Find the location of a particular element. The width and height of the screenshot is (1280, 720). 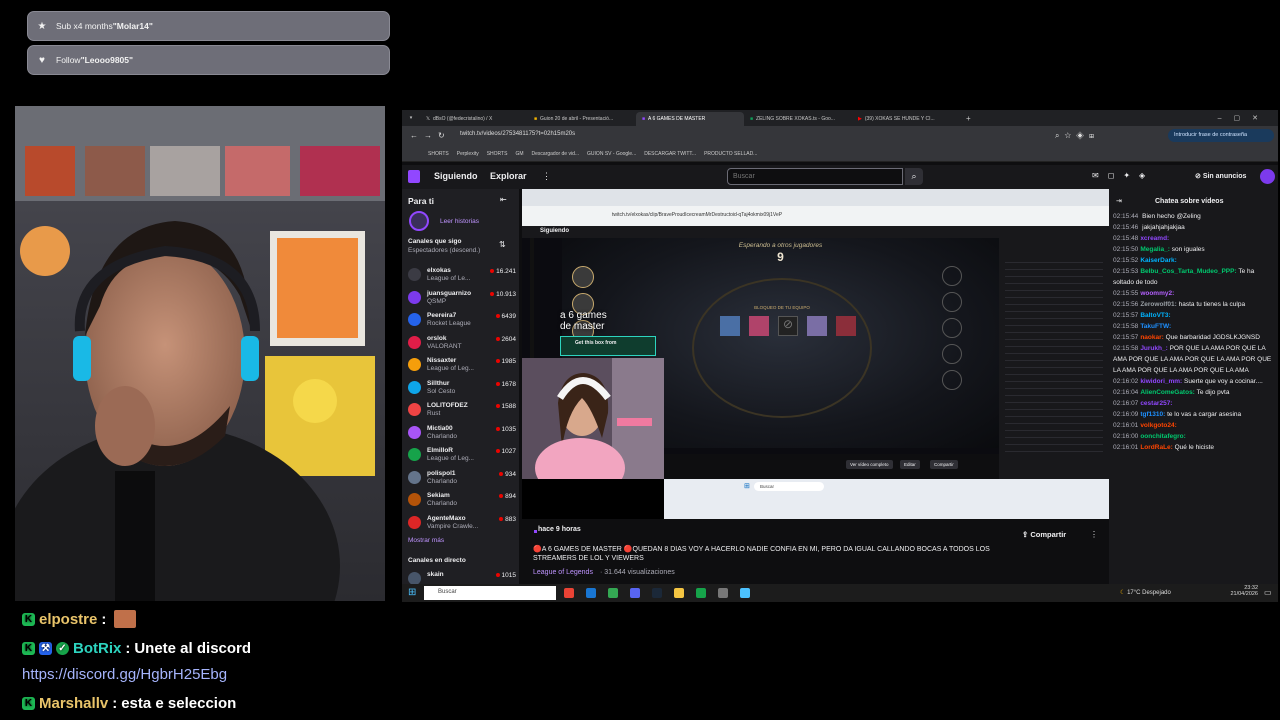

chat-username: kiwidori_mm: is located at coordinates (1161, 381).